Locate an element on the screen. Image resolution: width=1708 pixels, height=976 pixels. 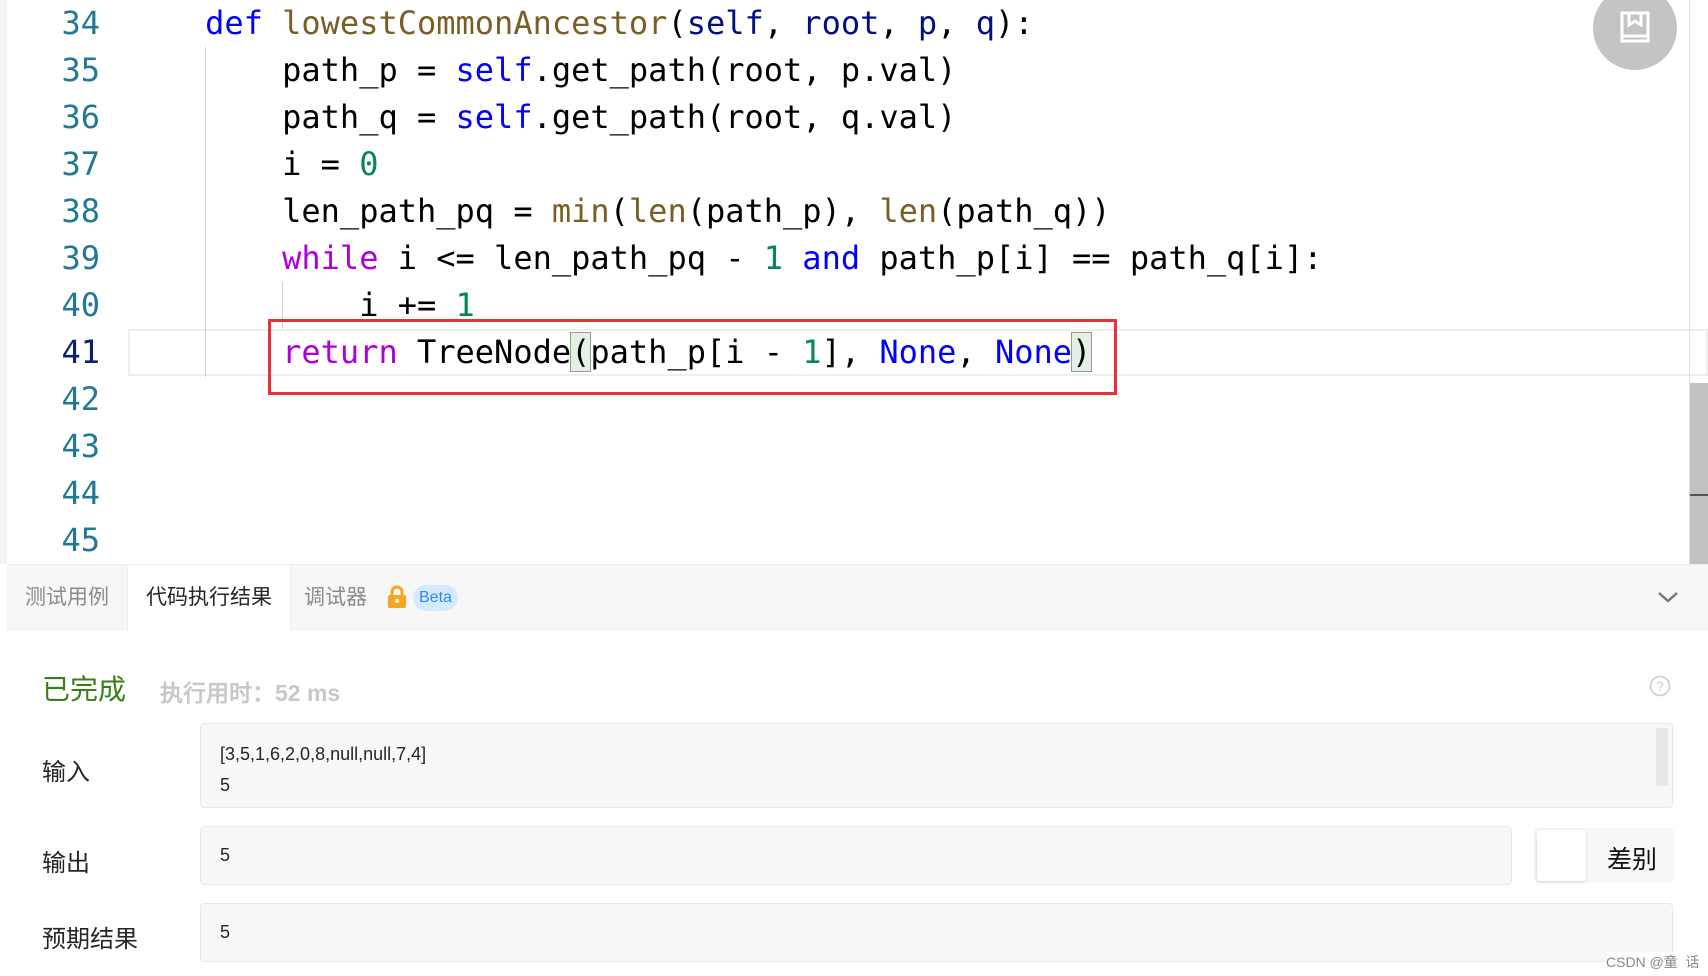
line-number: 38 is located at coordinates (80, 211).